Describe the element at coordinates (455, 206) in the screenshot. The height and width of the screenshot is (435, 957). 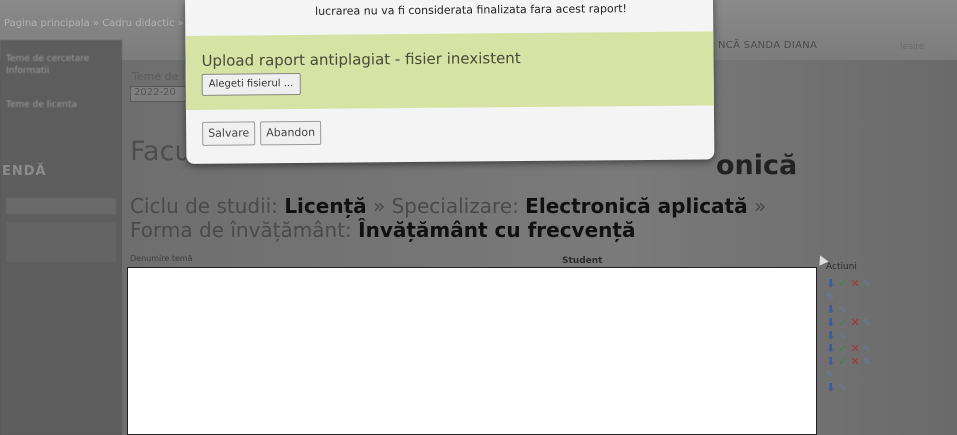
I see `spec-label: Specializare:` at that location.